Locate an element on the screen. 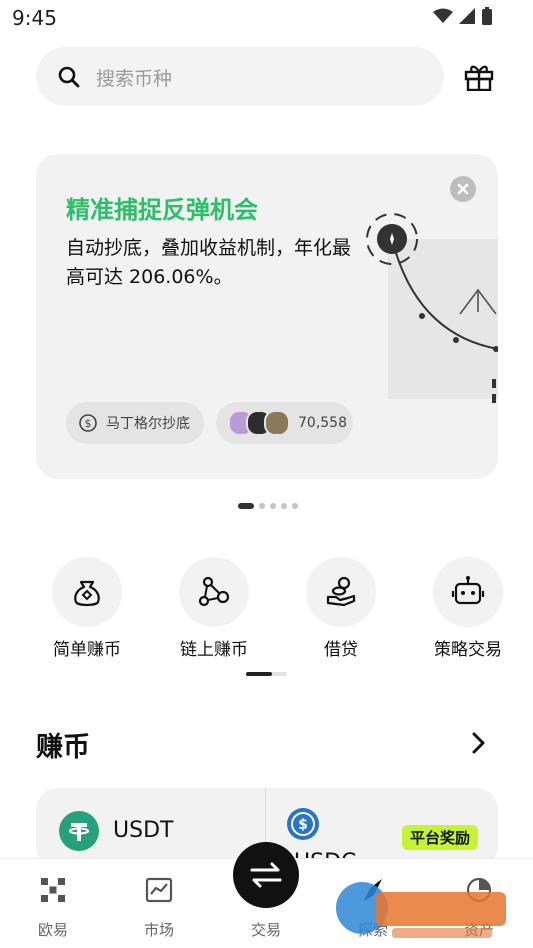 The image size is (533, 948). money-bag-icon is located at coordinates (87, 593).